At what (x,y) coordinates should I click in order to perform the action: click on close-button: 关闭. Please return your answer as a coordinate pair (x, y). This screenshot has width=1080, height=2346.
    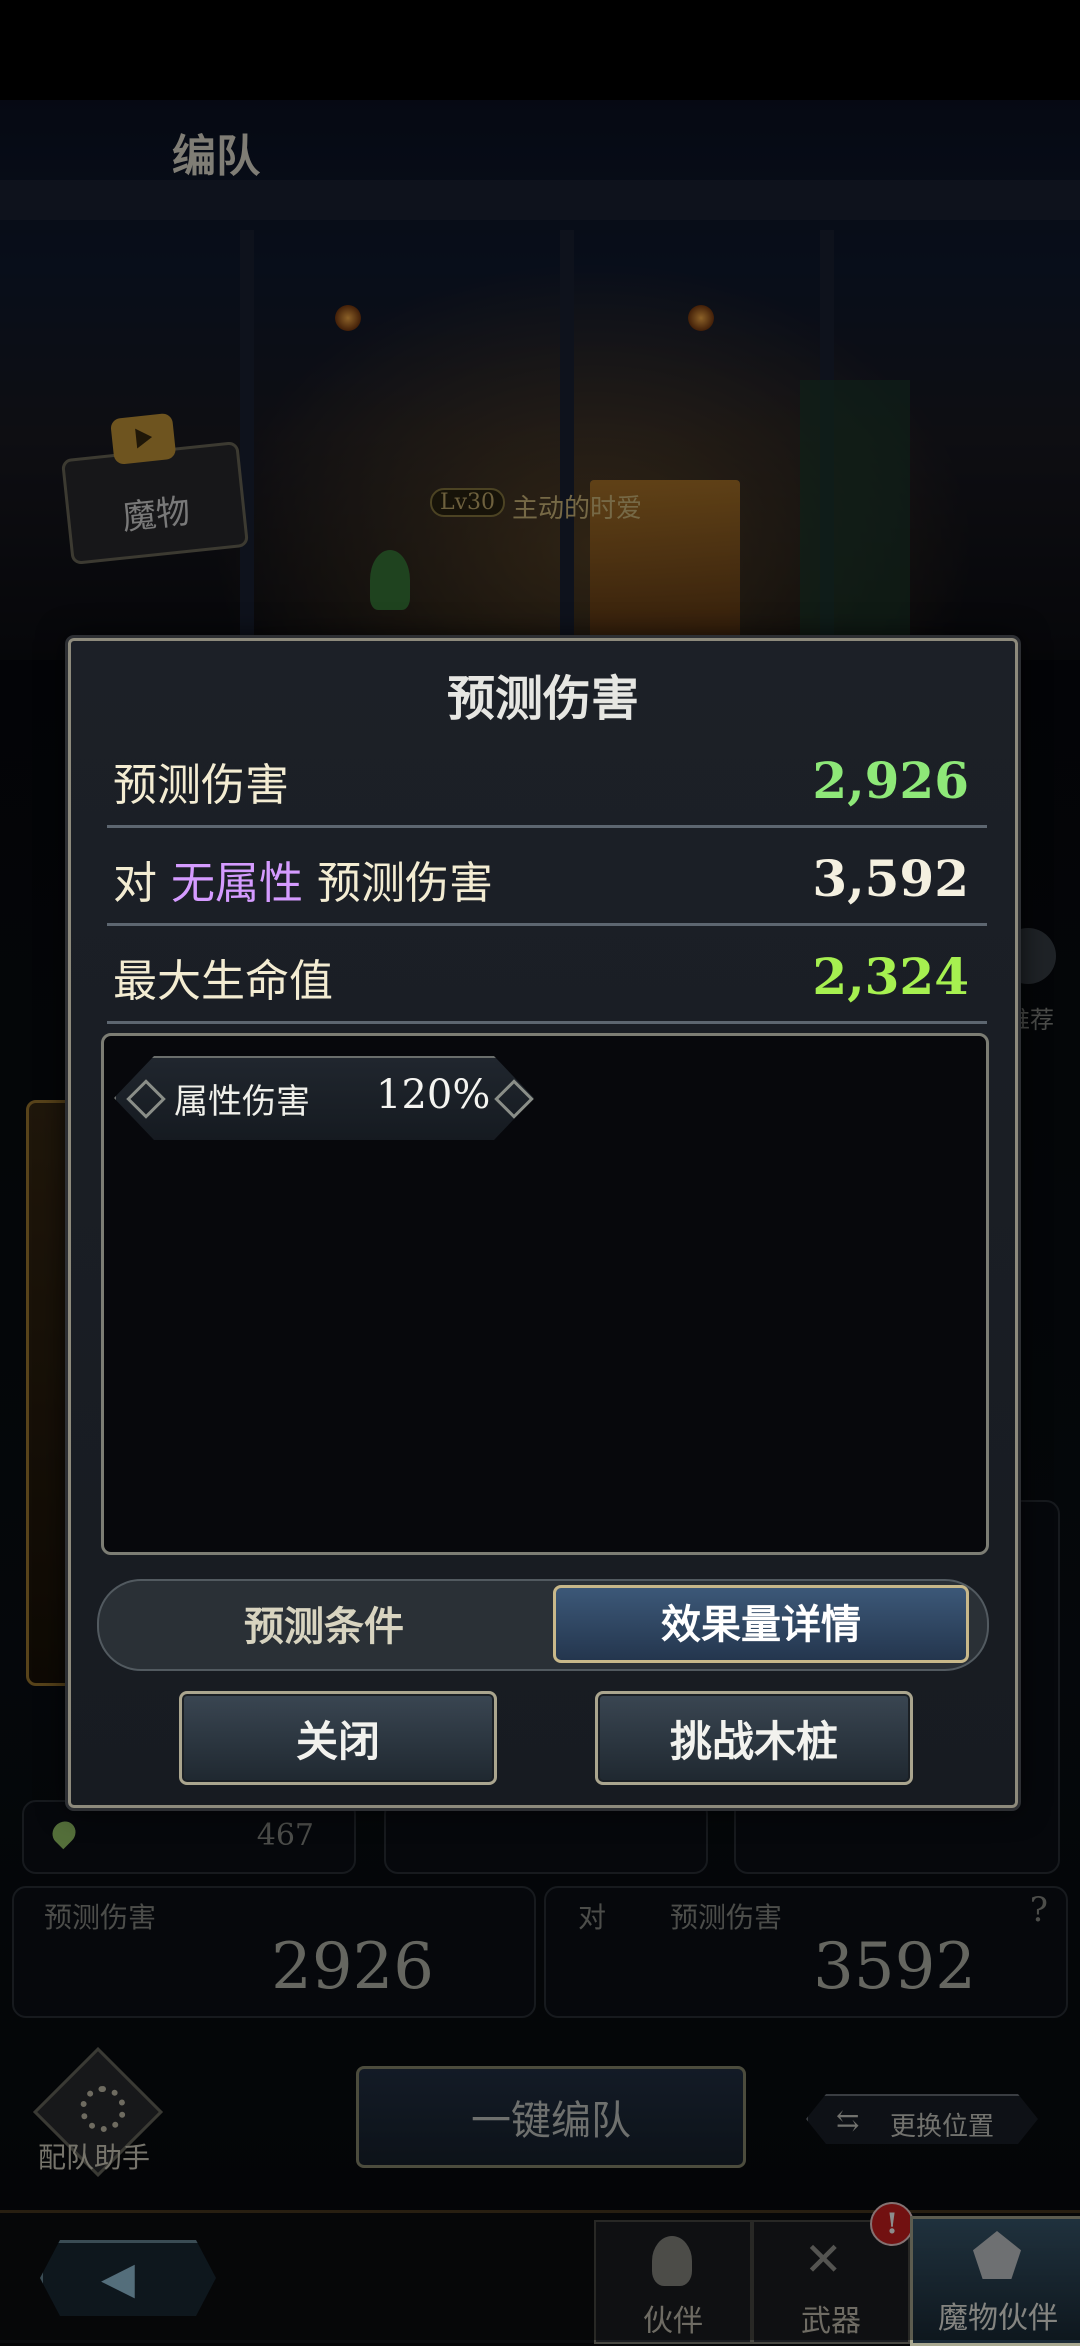
    Looking at the image, I should click on (338, 1738).